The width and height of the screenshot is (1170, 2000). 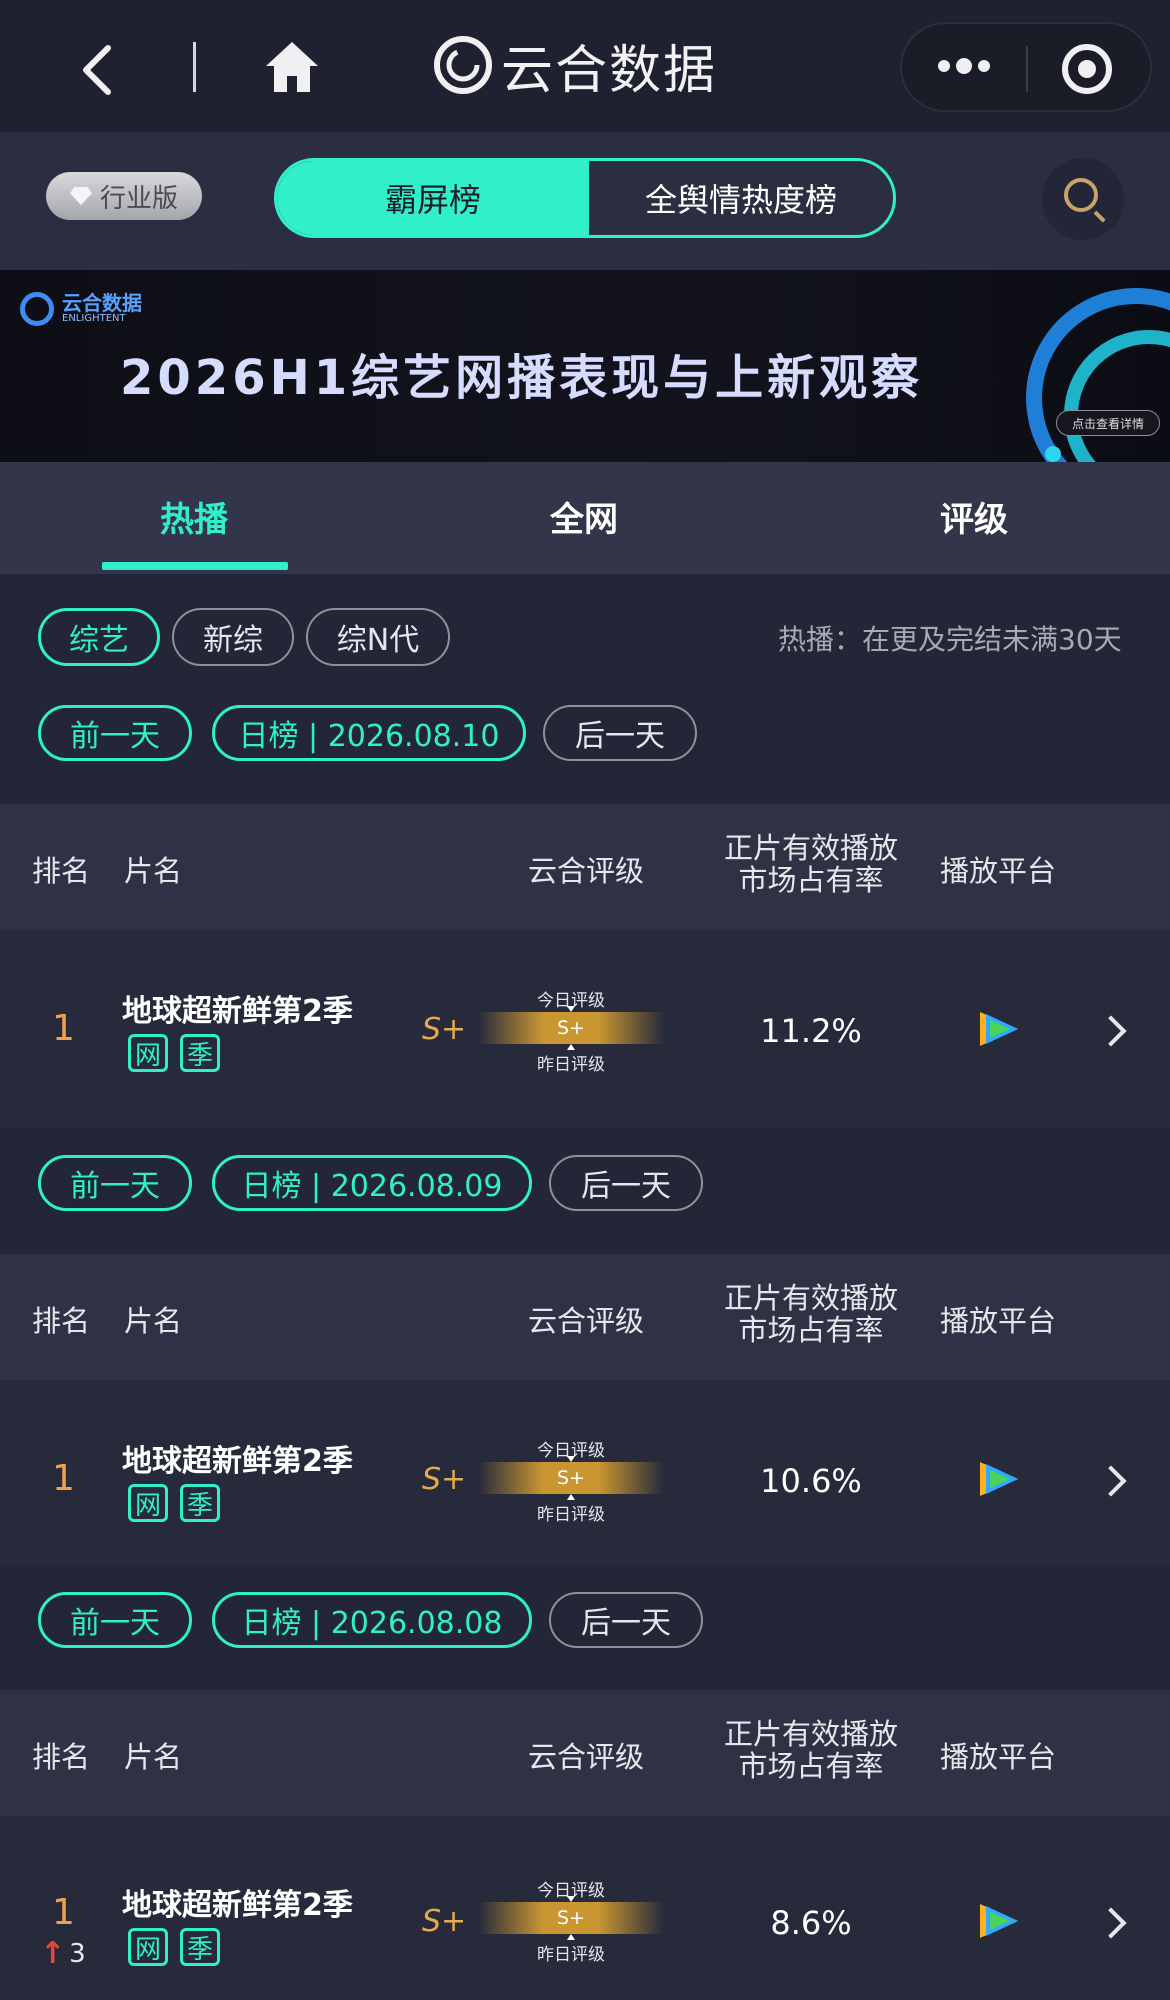 What do you see at coordinates (195, 566) in the screenshot?
I see `tab-active-indicator` at bounding box center [195, 566].